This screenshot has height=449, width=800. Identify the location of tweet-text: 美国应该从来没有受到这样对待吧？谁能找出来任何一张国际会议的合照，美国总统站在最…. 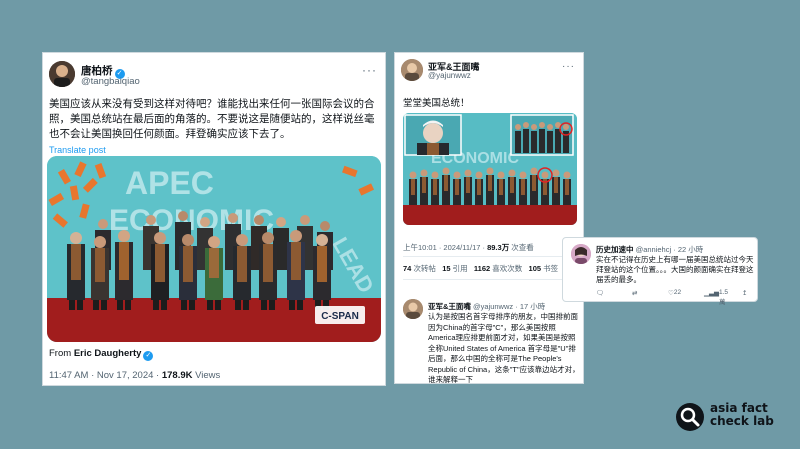
(212, 119).